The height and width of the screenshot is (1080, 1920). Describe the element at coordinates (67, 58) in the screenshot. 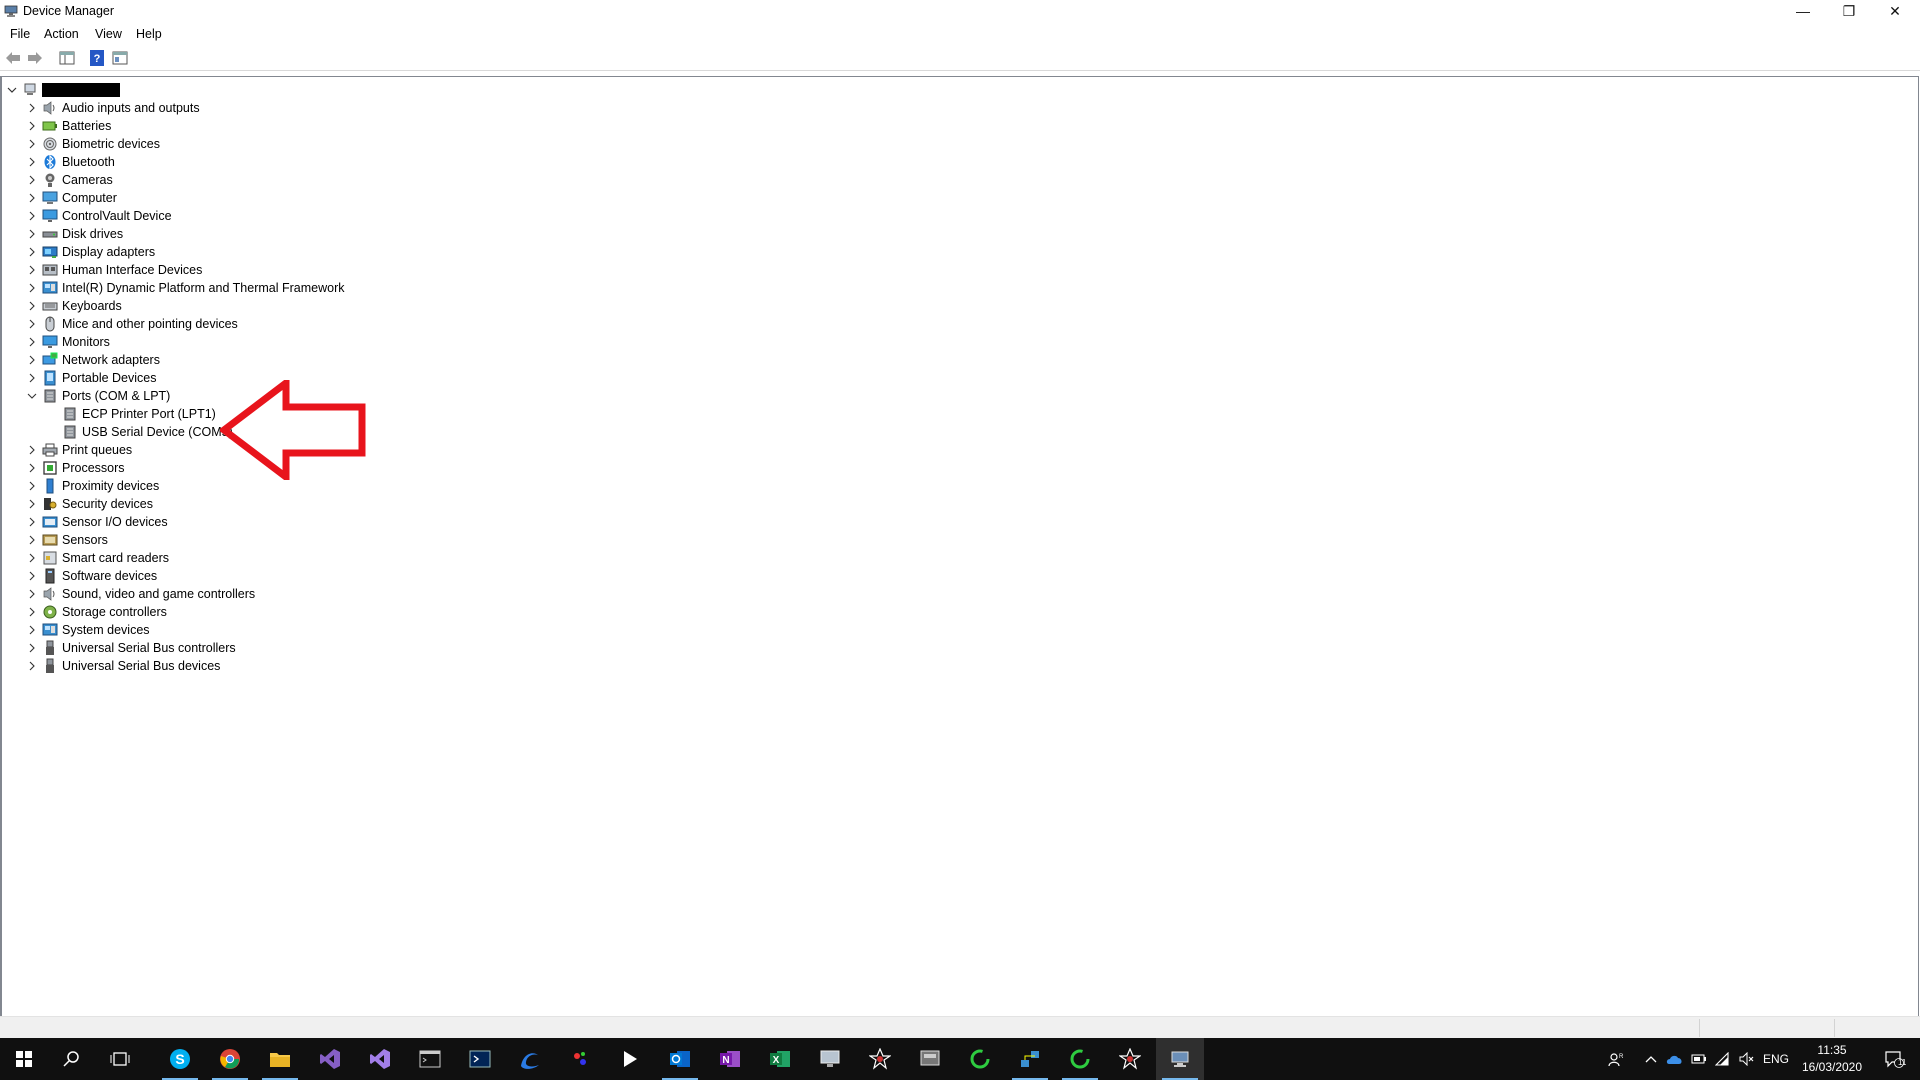

I see `show-hide-console-tree-button` at that location.